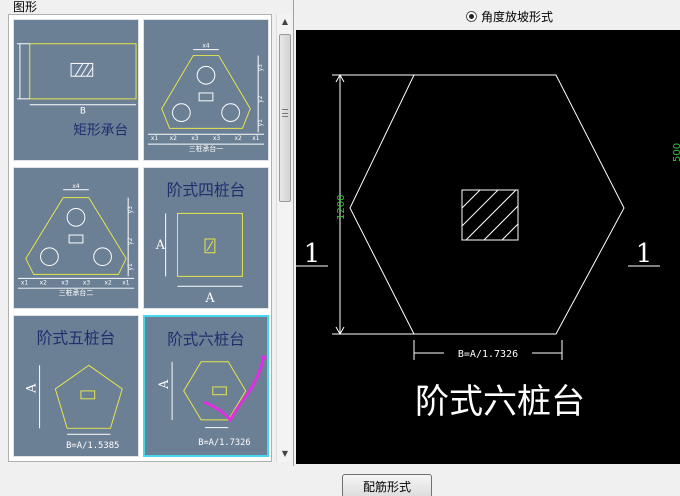  I want to click on edge-dim-label: 500, so click(676, 152).